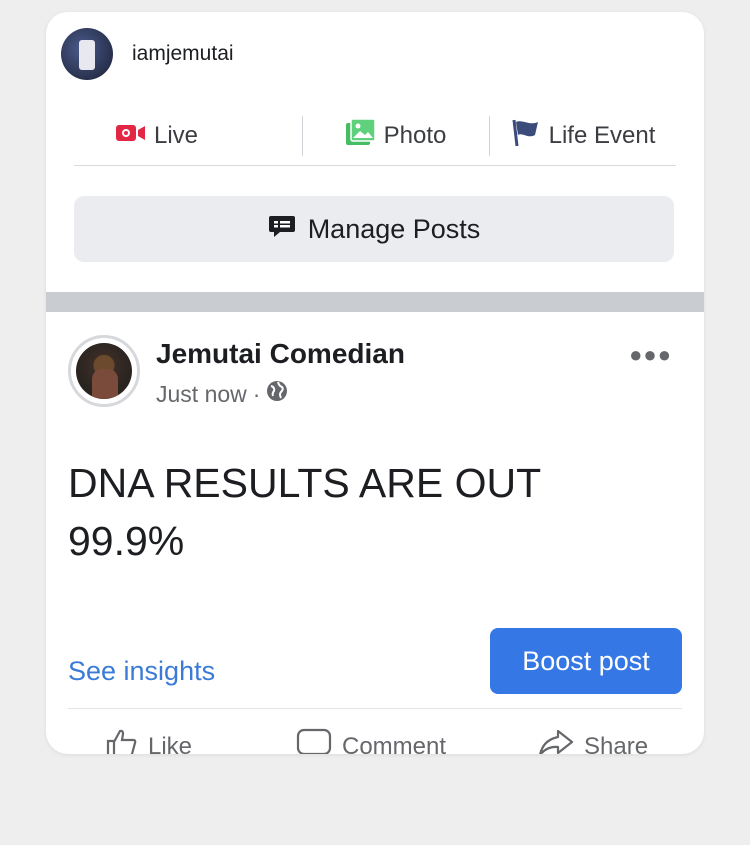 The height and width of the screenshot is (845, 750). What do you see at coordinates (282, 229) in the screenshot?
I see `manage-posts-icon` at bounding box center [282, 229].